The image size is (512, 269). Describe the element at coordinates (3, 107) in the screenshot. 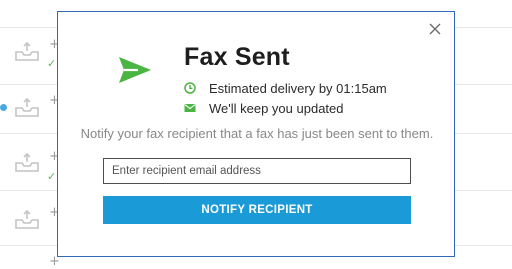

I see `unread-dot` at that location.